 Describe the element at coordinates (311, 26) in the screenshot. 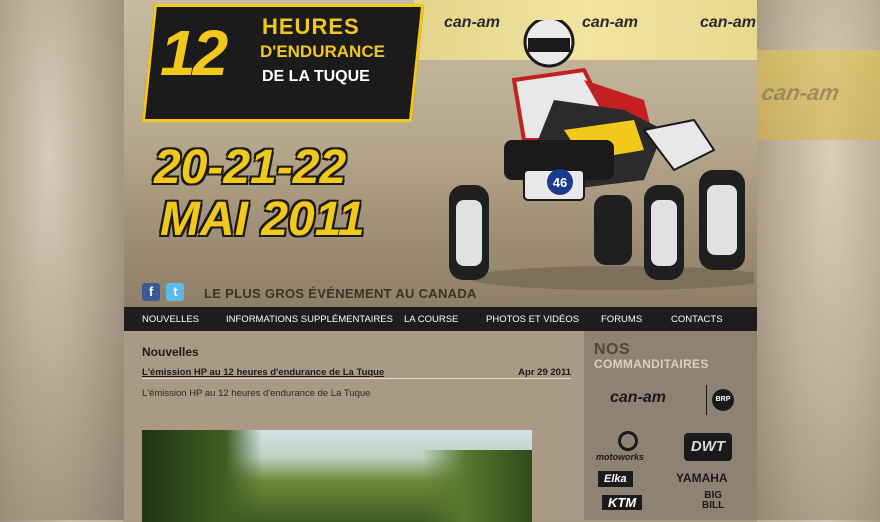

I see `logo-line-1: HEURES` at that location.